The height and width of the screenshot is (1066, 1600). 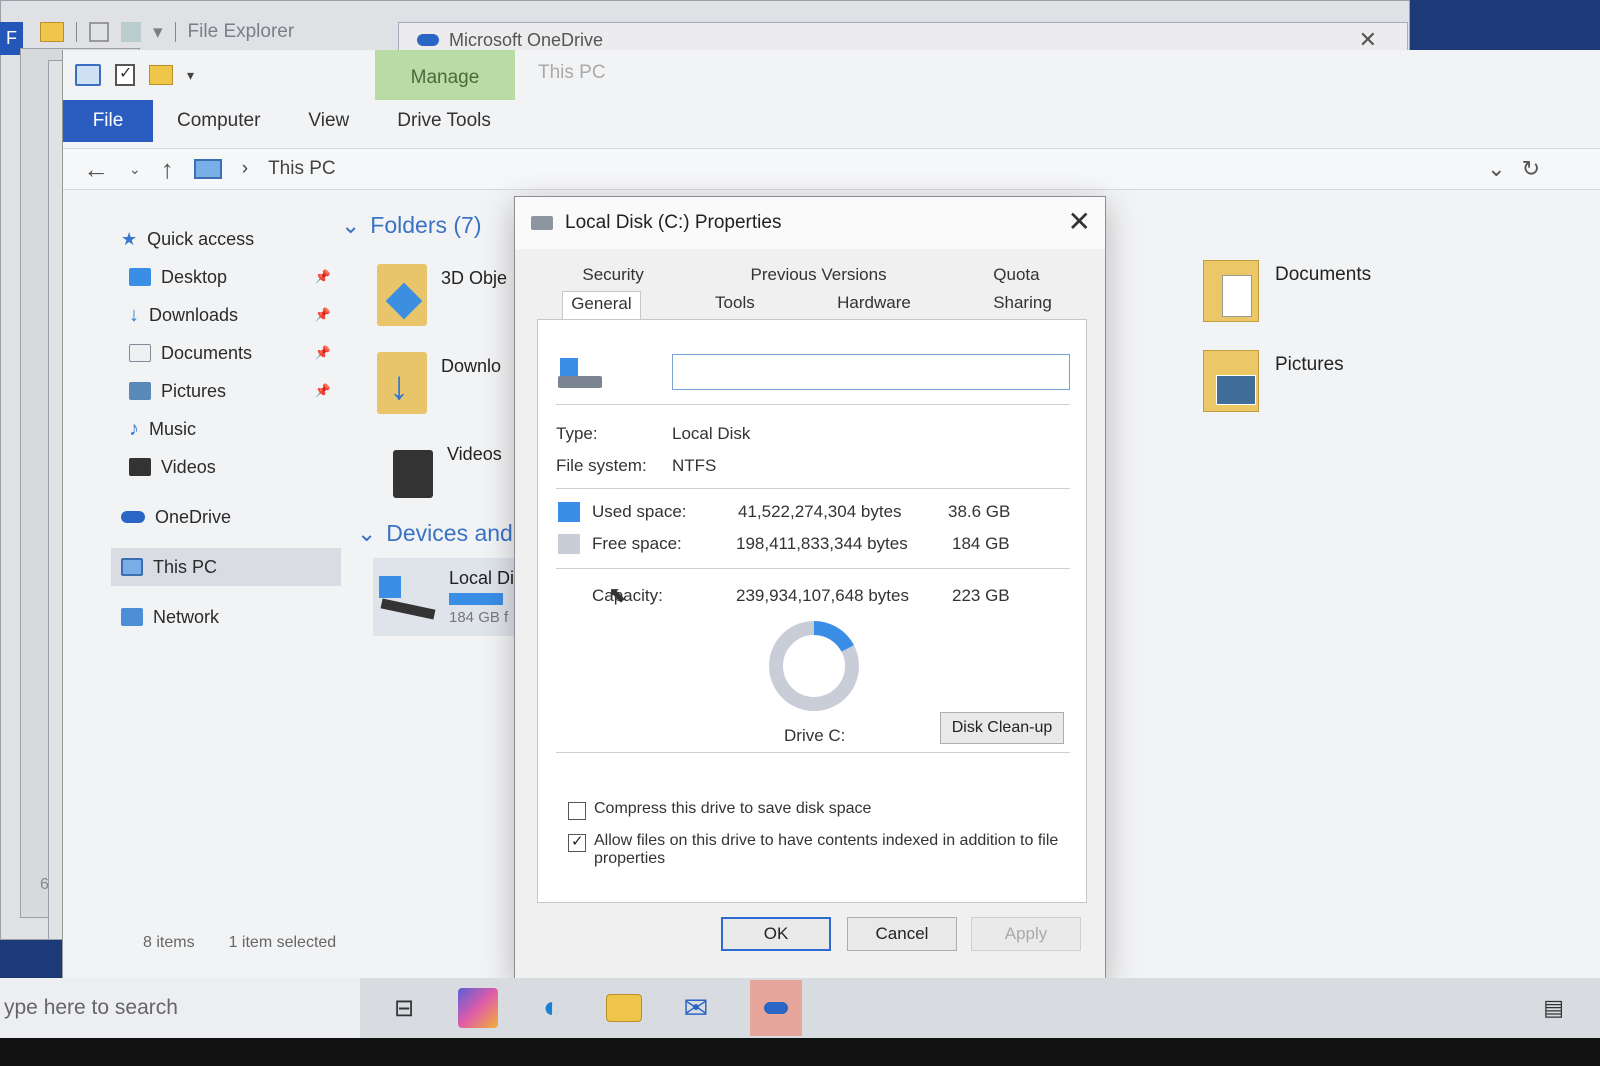 What do you see at coordinates (1002, 728) in the screenshot?
I see `disk-cleanup-button: Disk Clean-up` at bounding box center [1002, 728].